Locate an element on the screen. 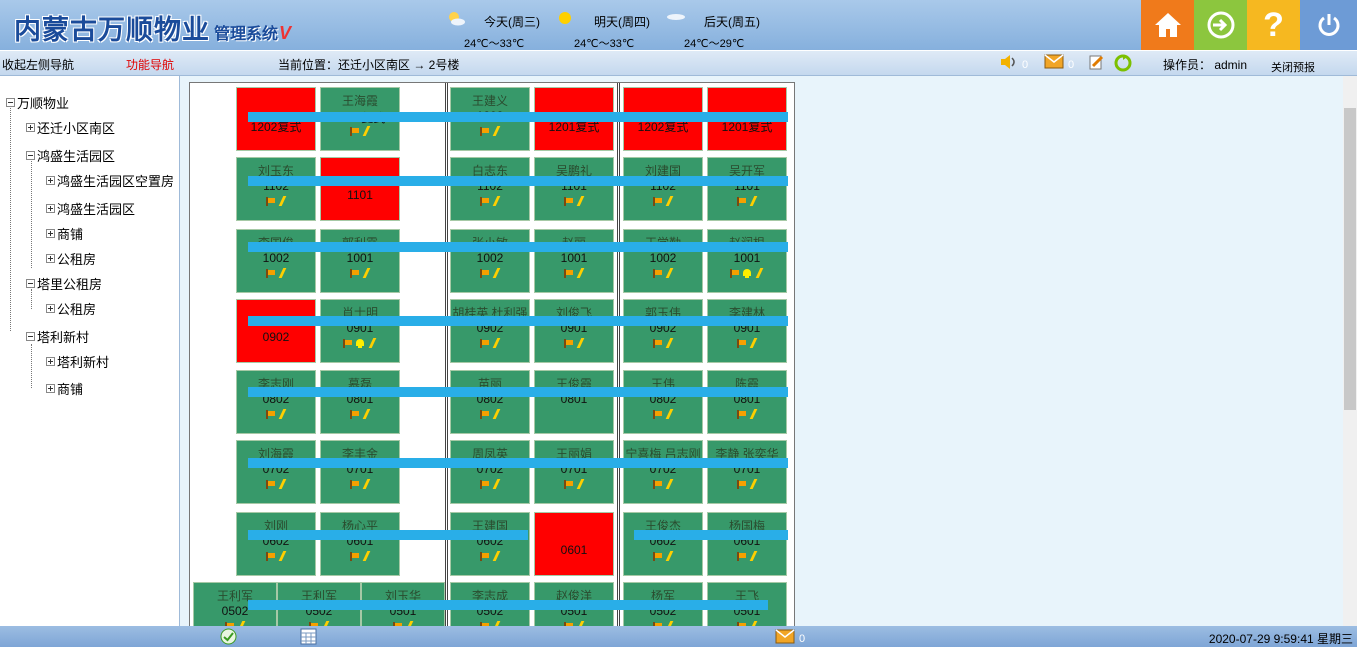  close-alert-link: 关闭预报 is located at coordinates (1293, 67).